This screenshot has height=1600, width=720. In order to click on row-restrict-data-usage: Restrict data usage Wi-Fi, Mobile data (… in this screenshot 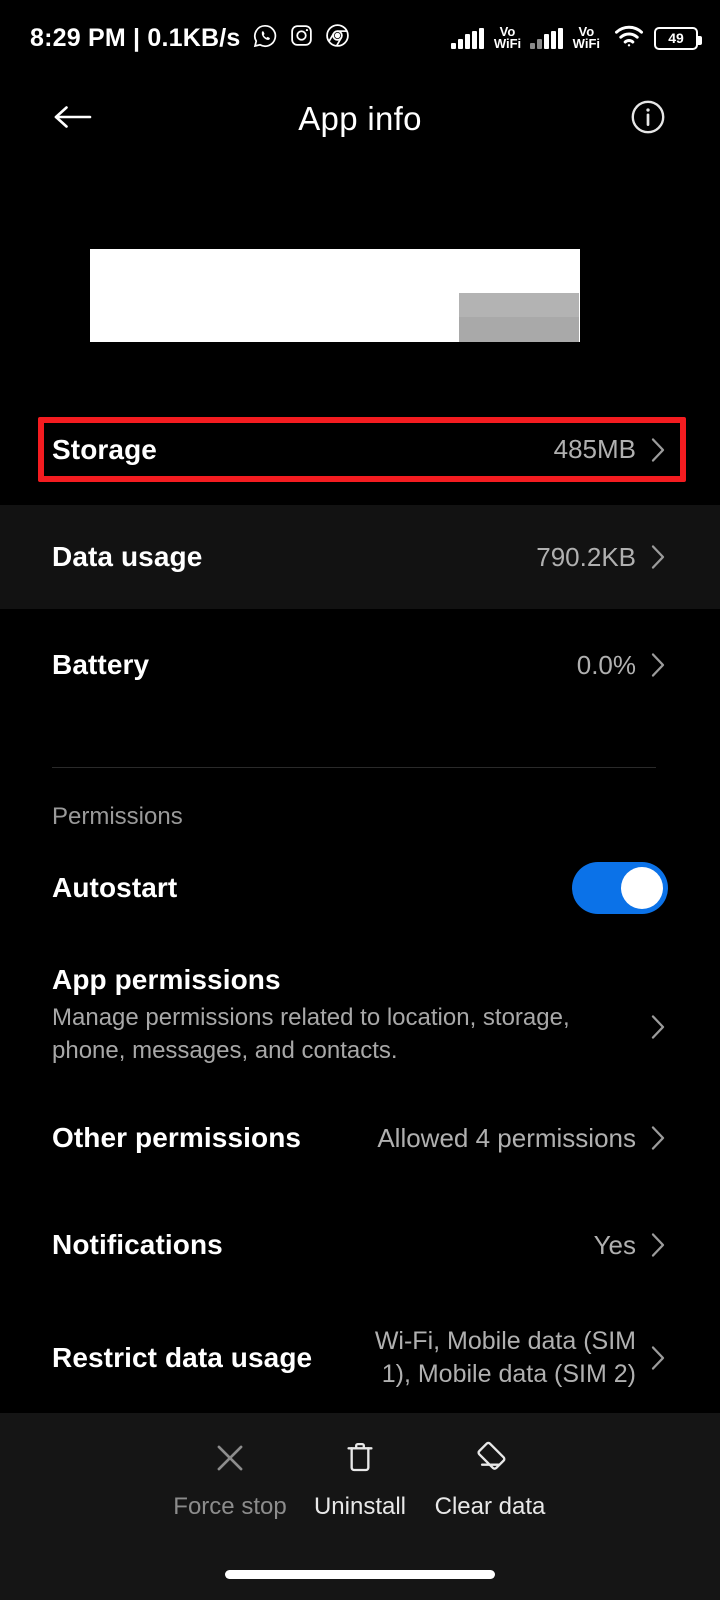, I will do `click(360, 1358)`.